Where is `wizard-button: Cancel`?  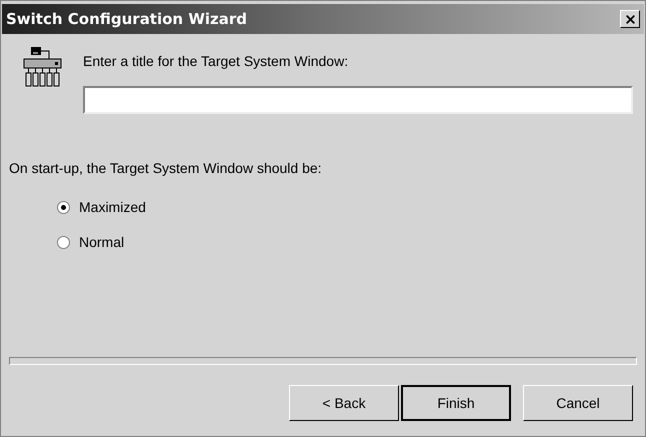 wizard-button: Cancel is located at coordinates (578, 403).